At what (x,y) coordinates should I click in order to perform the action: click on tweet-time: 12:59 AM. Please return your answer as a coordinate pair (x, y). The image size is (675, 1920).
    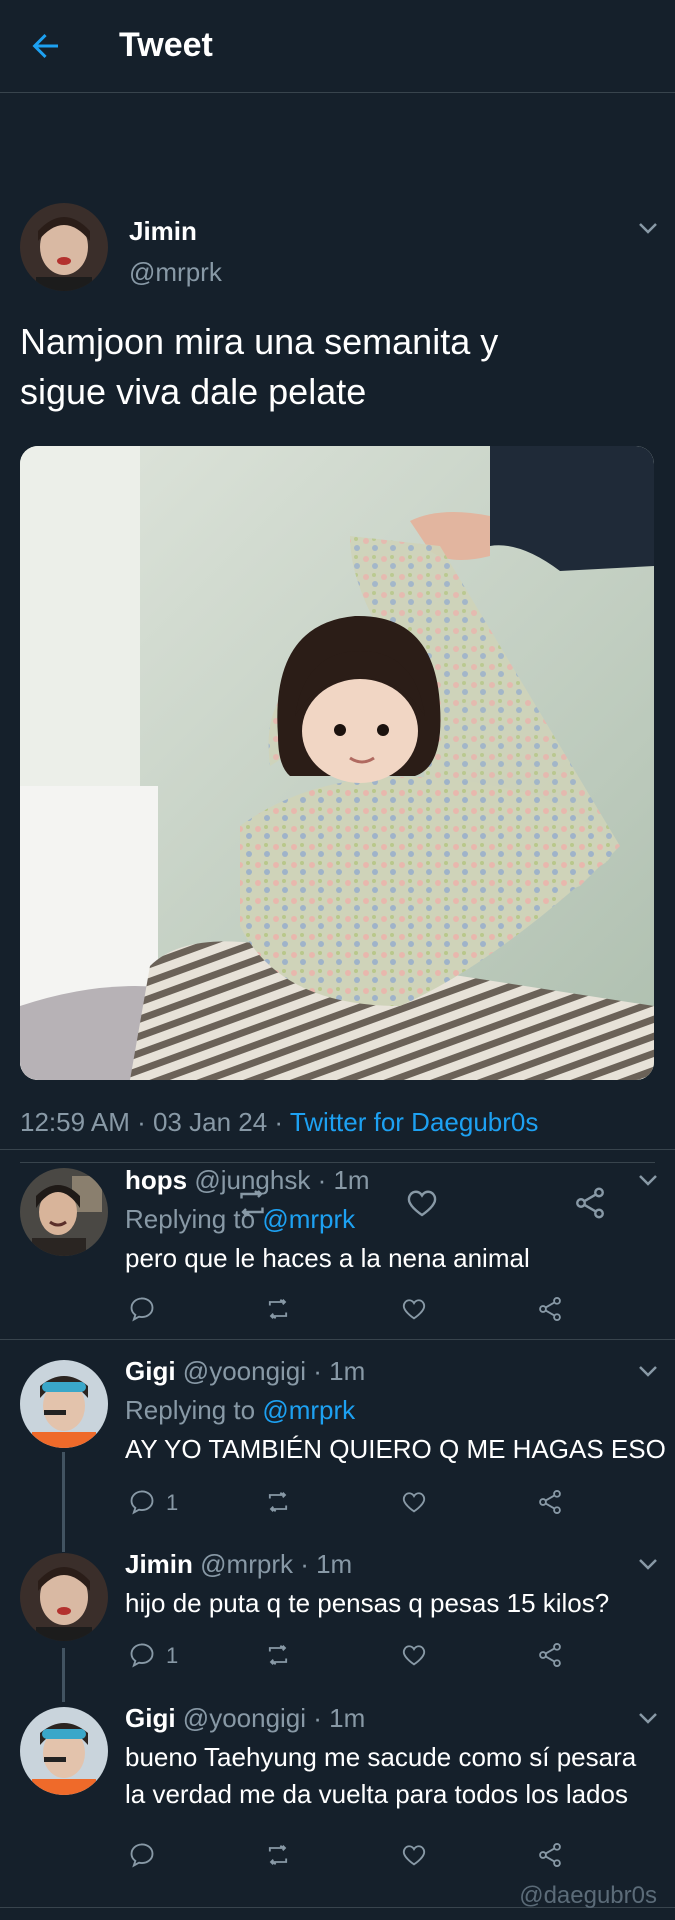
    Looking at the image, I should click on (75, 1122).